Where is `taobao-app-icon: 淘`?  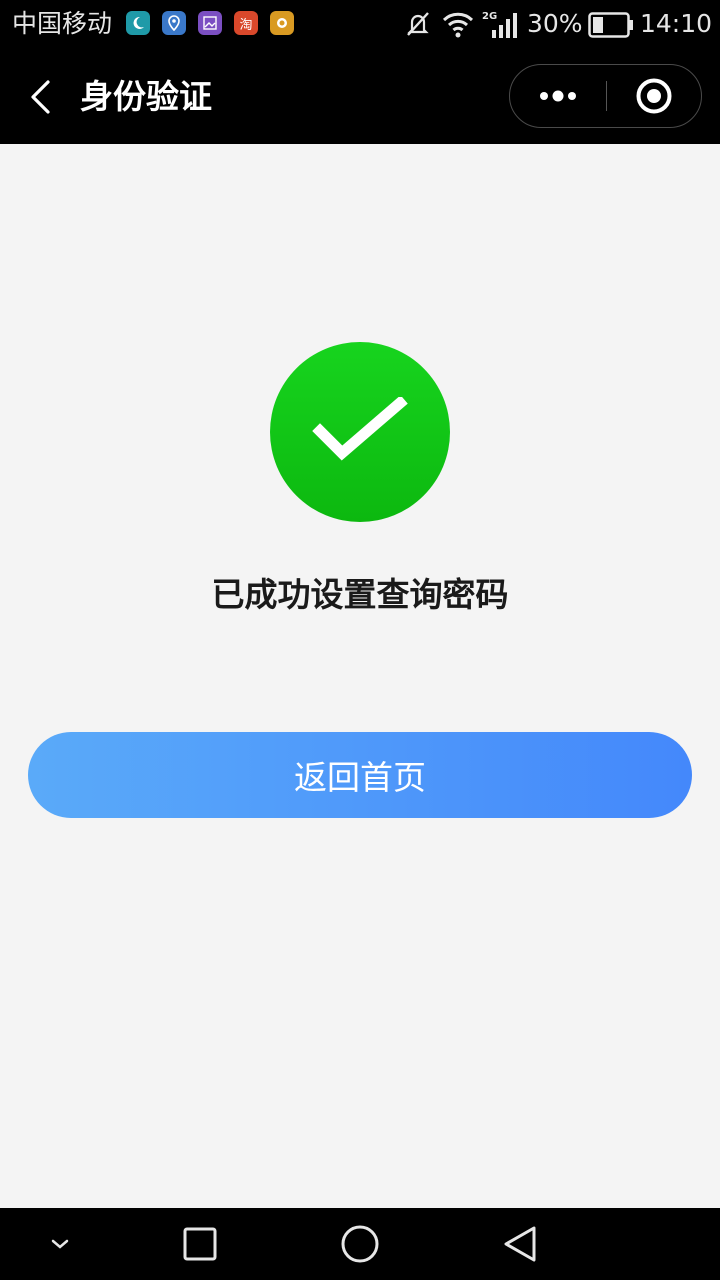
taobao-app-icon: 淘 is located at coordinates (246, 23).